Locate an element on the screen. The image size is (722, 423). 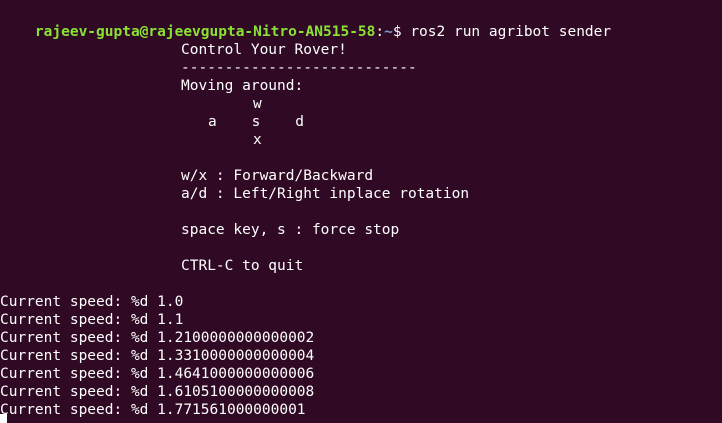
key-x: x is located at coordinates (257, 140).